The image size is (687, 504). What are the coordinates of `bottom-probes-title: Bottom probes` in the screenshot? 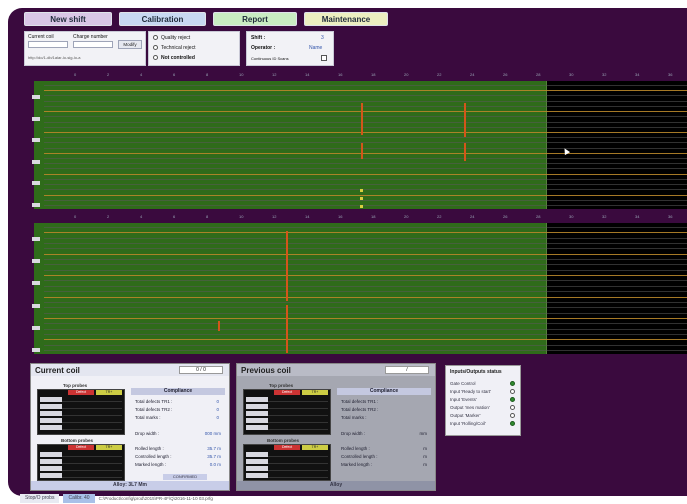 It's located at (77, 440).